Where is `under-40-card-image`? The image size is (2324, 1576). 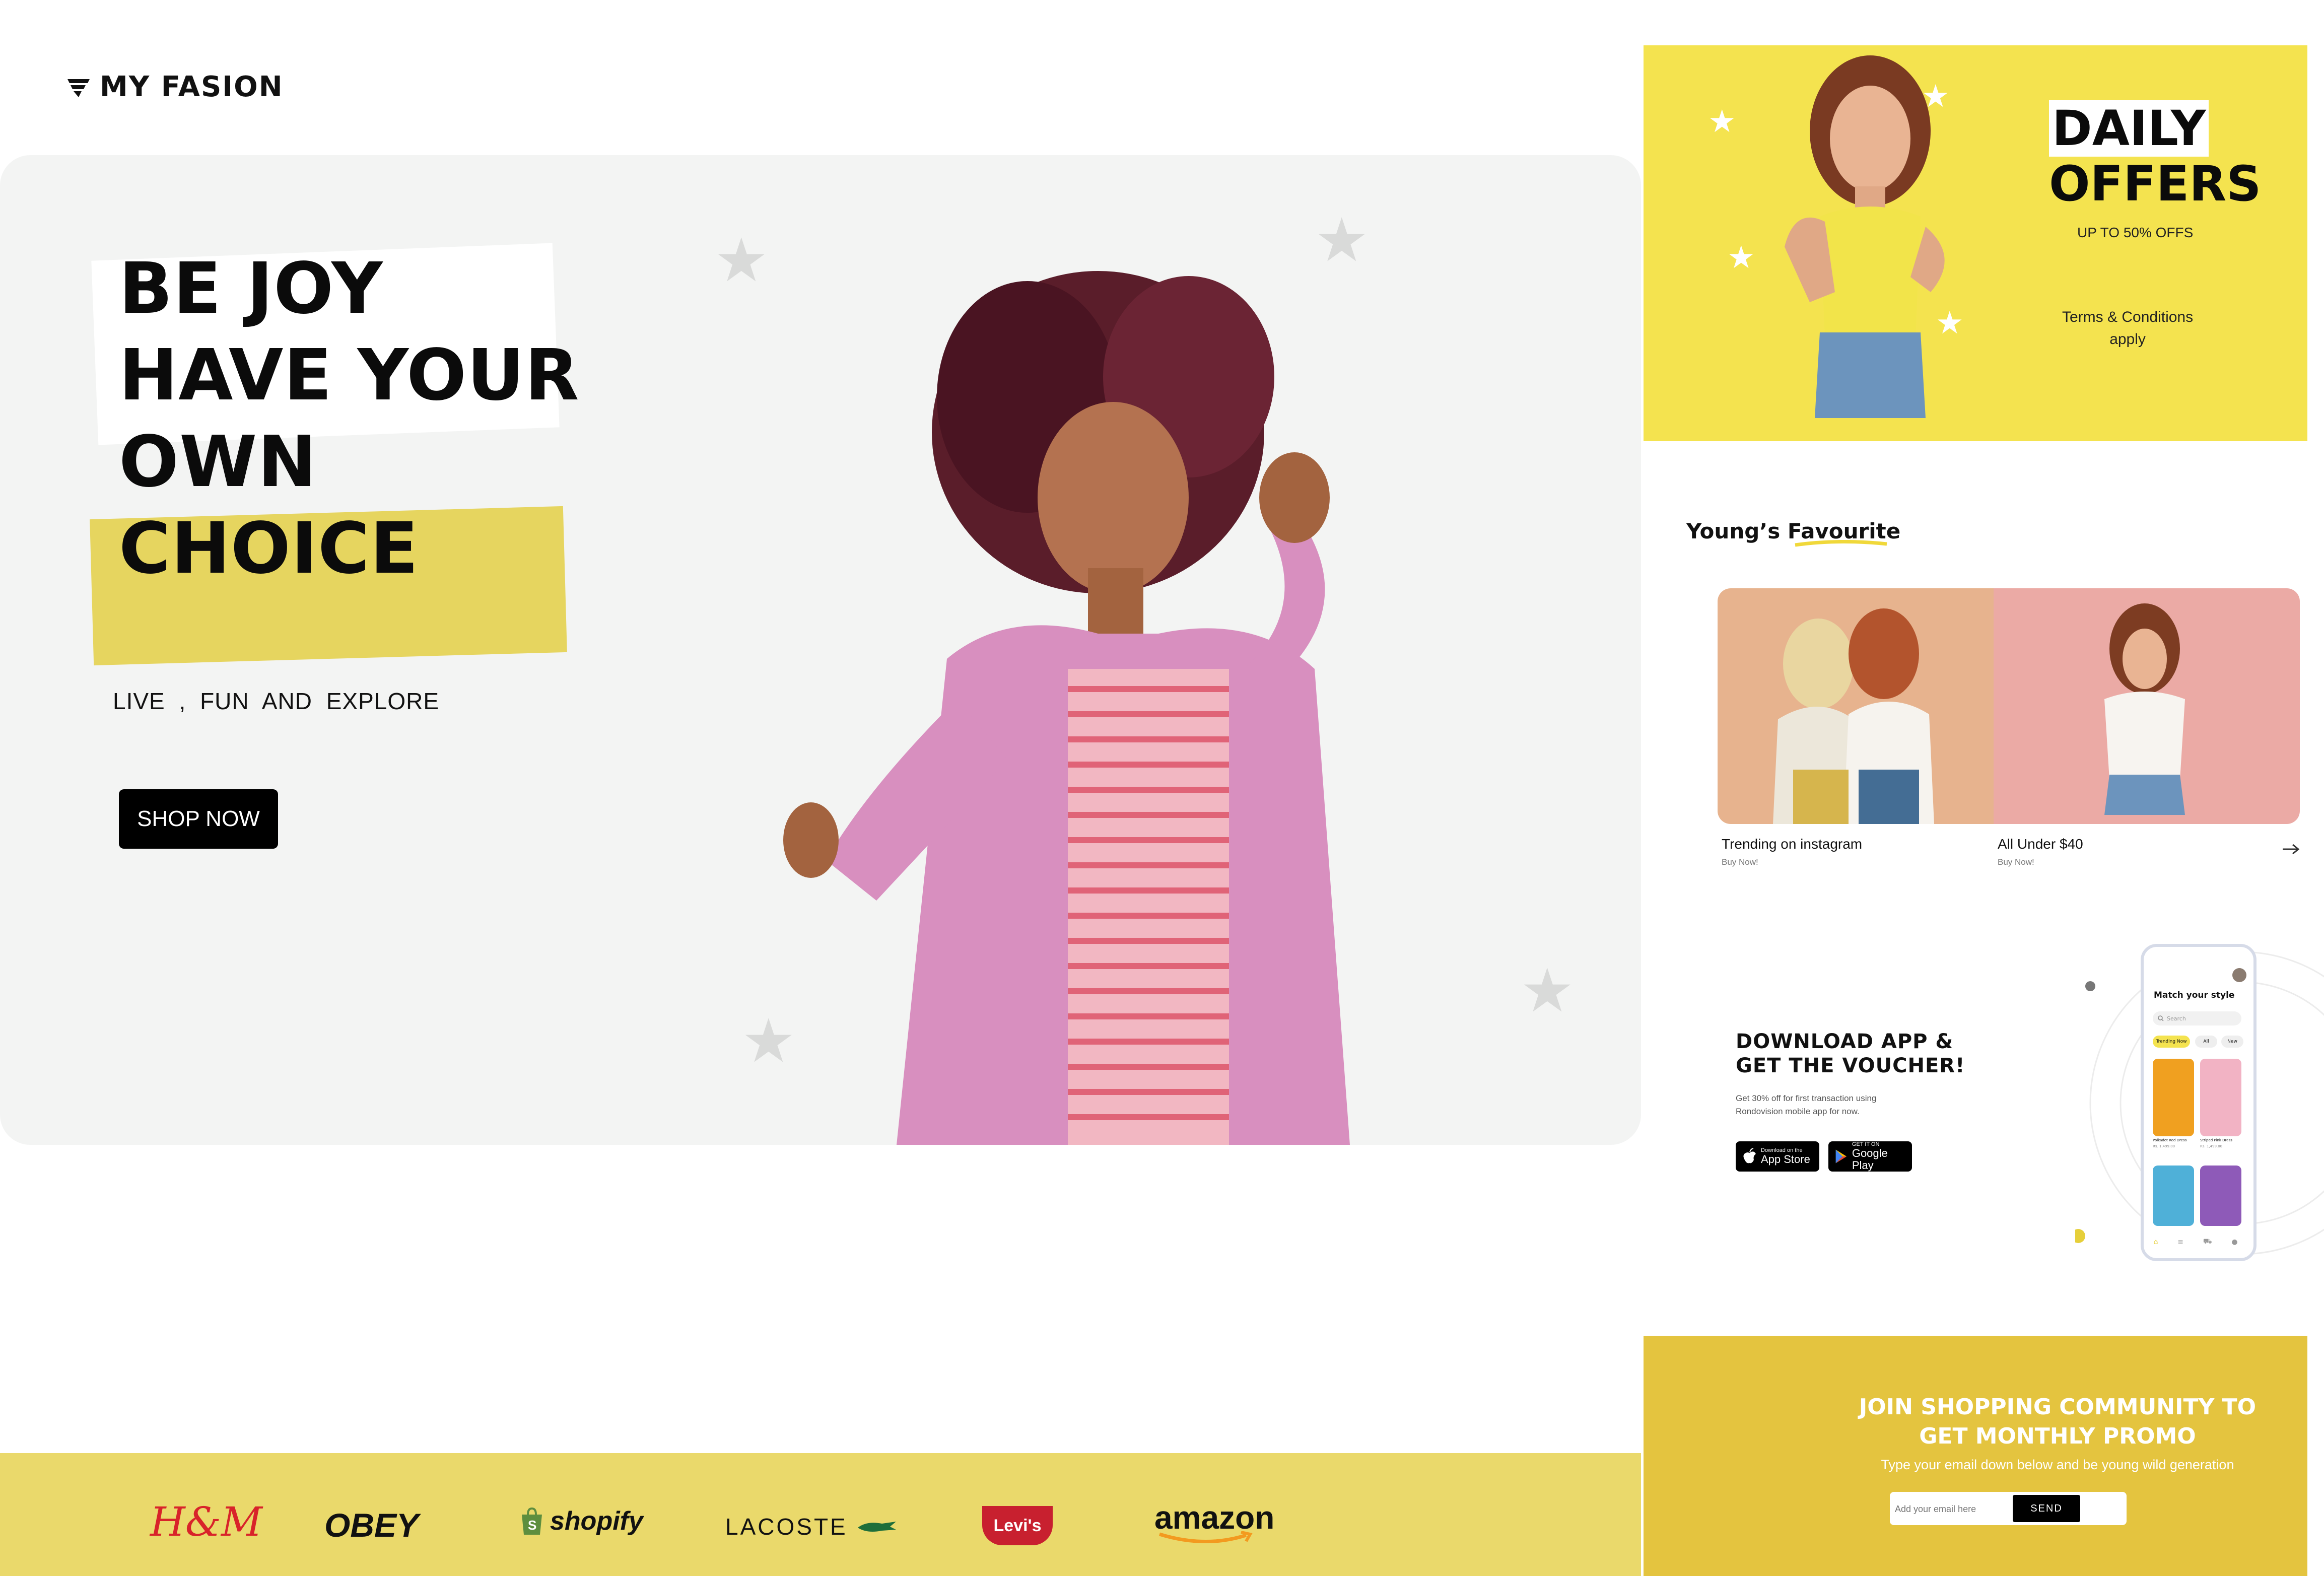
under-40-card-image is located at coordinates (2147, 706).